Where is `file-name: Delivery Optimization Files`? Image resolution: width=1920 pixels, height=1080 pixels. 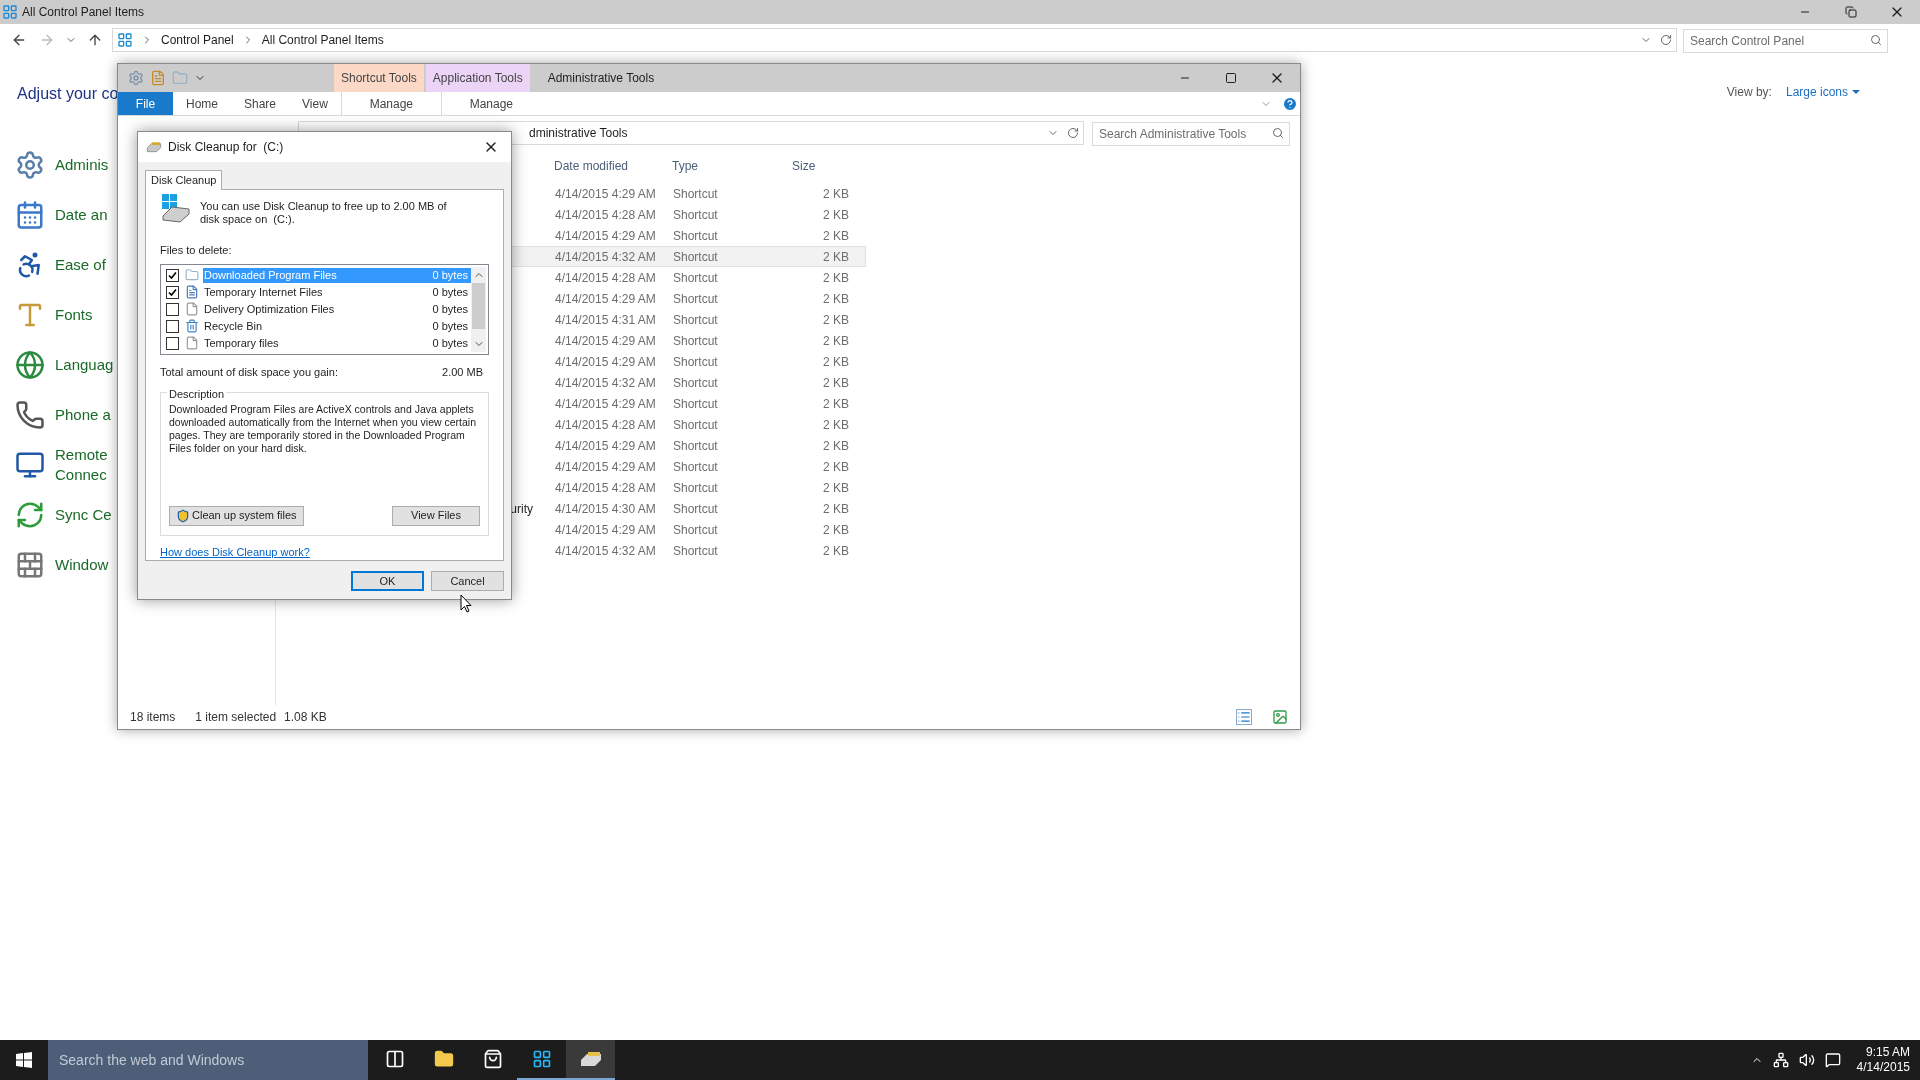 file-name: Delivery Optimization Files is located at coordinates (269, 309).